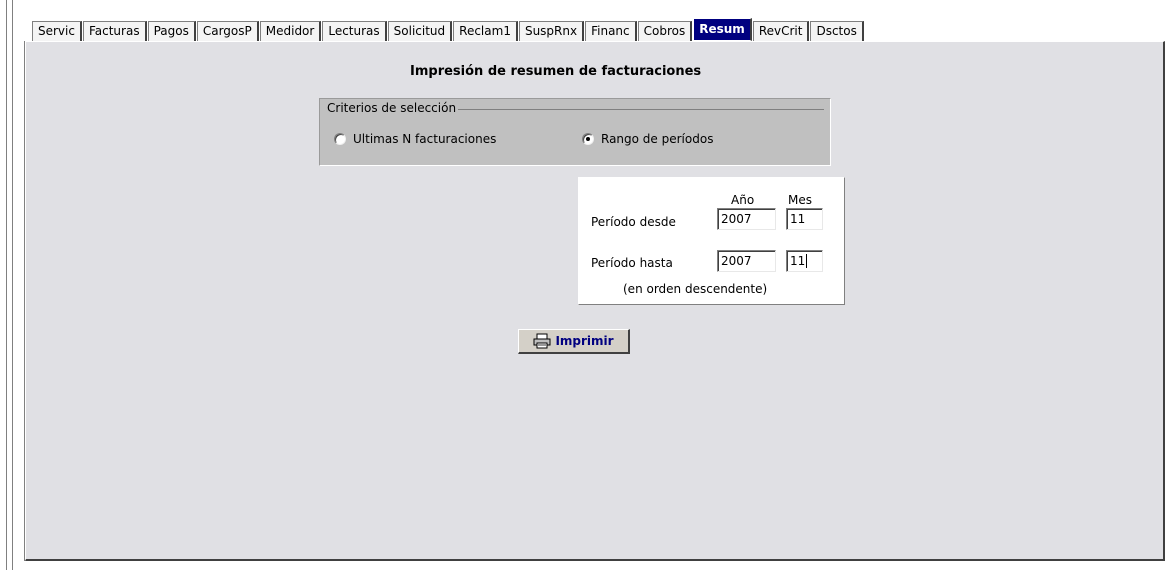  I want to click on tab-facturas: Facturas, so click(114, 31).